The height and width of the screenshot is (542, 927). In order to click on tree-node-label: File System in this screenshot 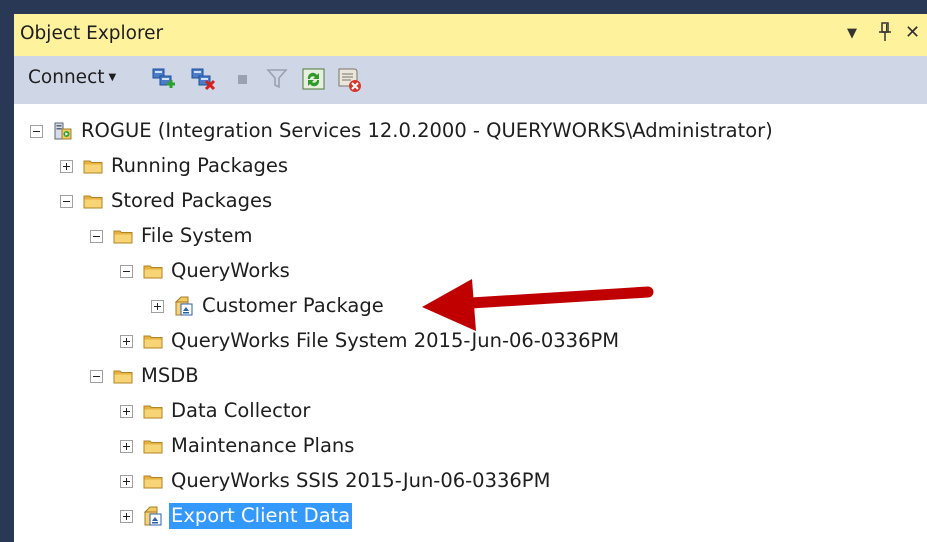, I will do `click(197, 235)`.